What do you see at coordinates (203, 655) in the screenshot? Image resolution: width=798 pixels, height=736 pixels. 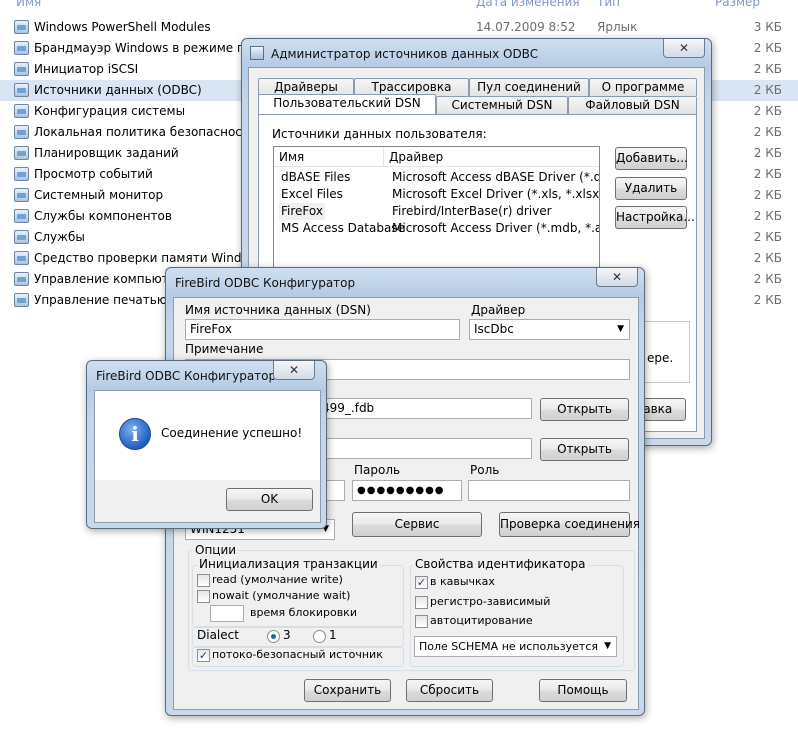 I see `threadsafe-checkbox: ✓` at bounding box center [203, 655].